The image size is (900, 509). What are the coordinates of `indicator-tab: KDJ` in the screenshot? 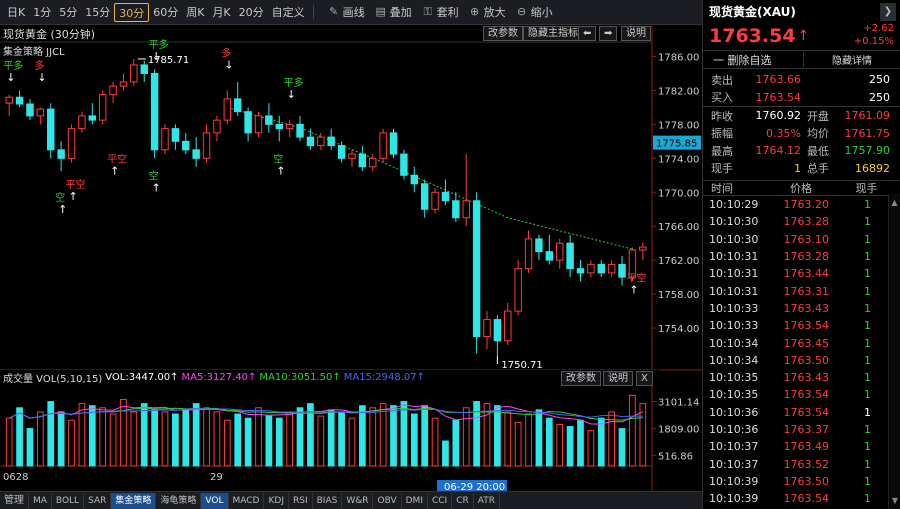 It's located at (276, 500).